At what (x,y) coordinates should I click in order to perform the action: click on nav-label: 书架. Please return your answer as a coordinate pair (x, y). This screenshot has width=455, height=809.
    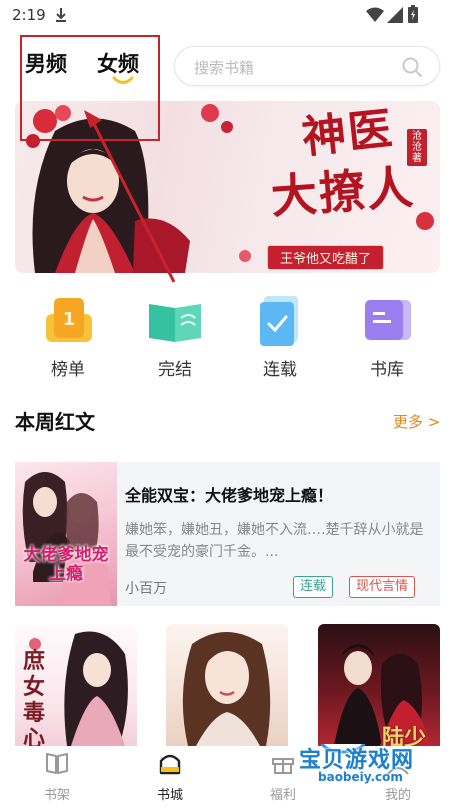
    Looking at the image, I should click on (56, 795).